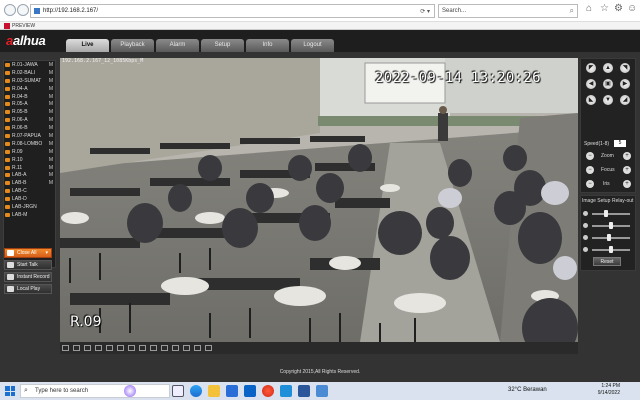  What do you see at coordinates (29, 89) in the screenshot?
I see `camera-list-item: R.04-A M` at bounding box center [29, 89].